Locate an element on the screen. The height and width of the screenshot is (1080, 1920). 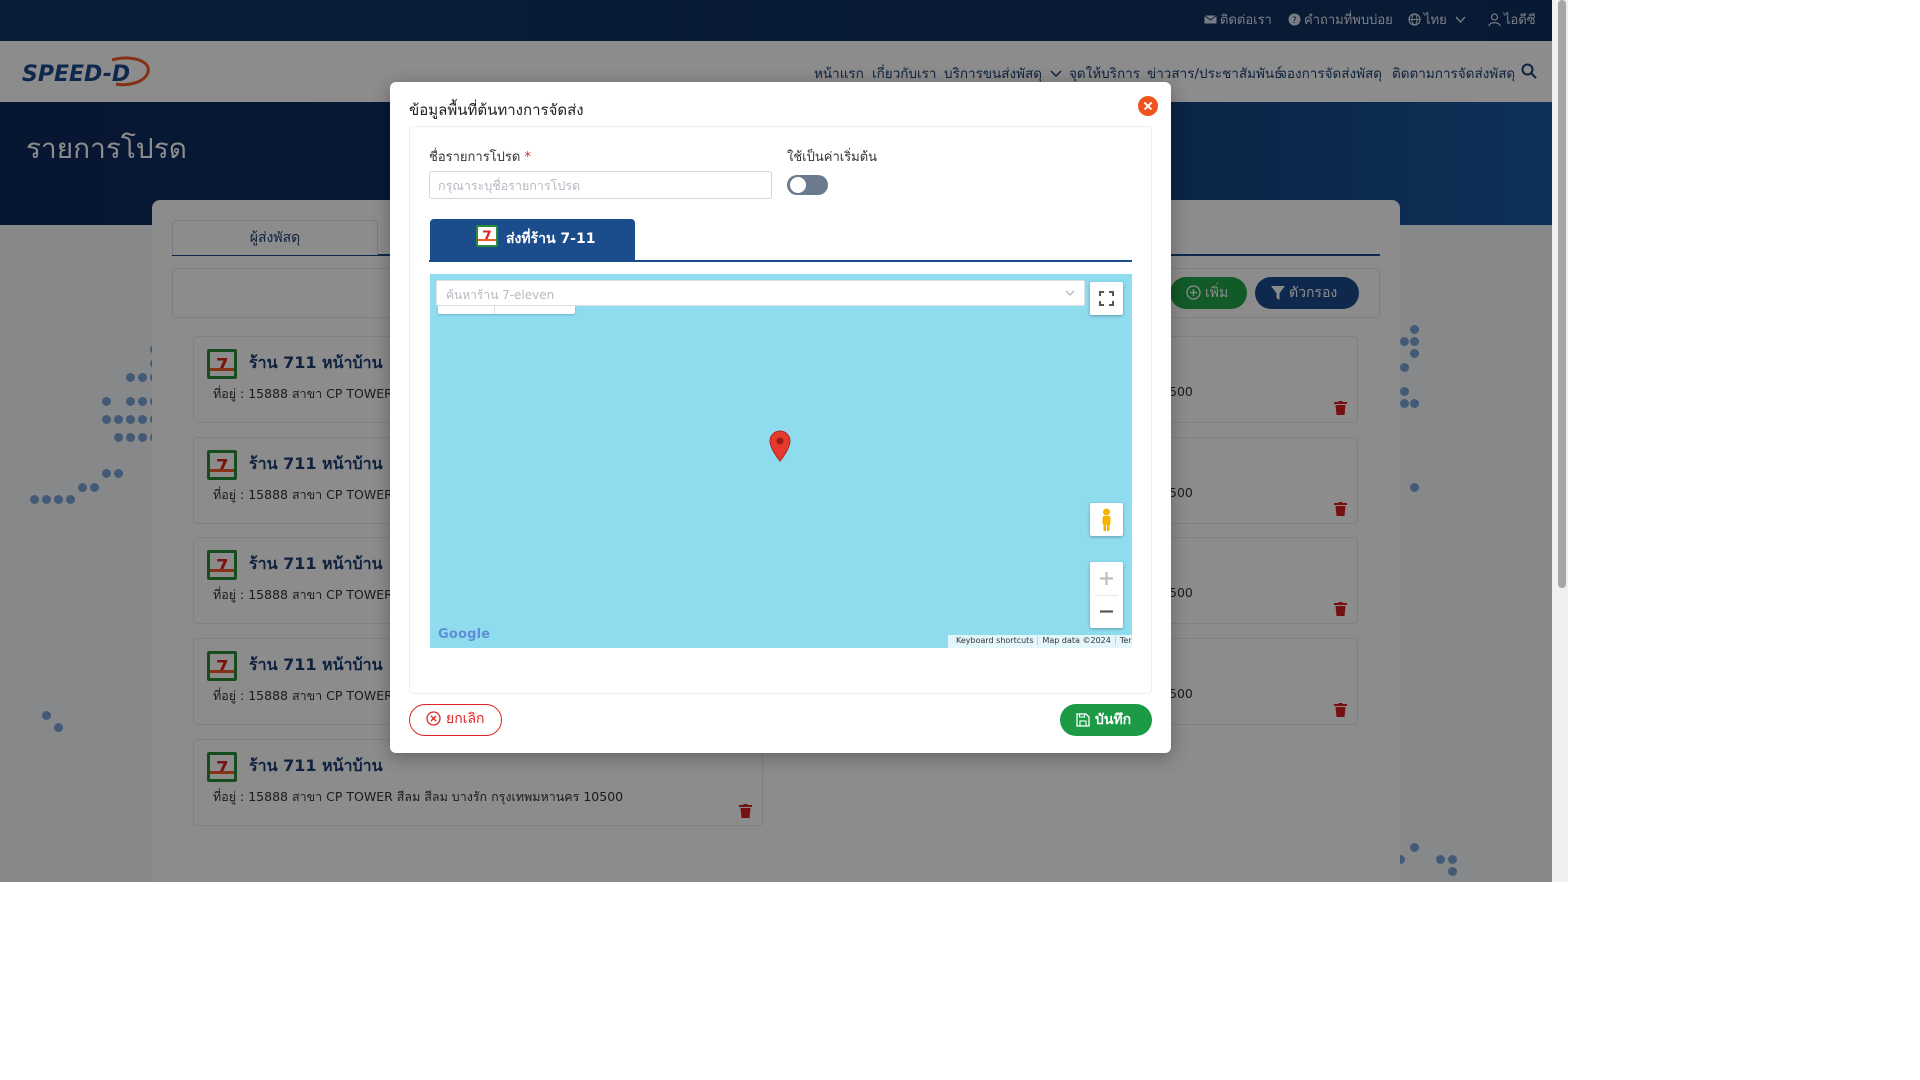
store-search-select: ค้นหาร้าน 7-eleven is located at coordinates (760, 293).